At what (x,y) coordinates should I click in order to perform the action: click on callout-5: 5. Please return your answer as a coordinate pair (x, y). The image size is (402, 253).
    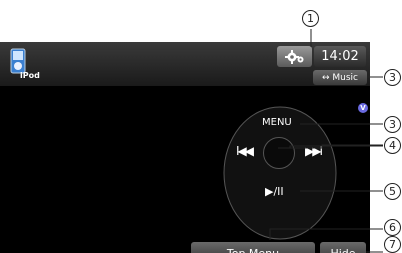
    Looking at the image, I should click on (392, 191).